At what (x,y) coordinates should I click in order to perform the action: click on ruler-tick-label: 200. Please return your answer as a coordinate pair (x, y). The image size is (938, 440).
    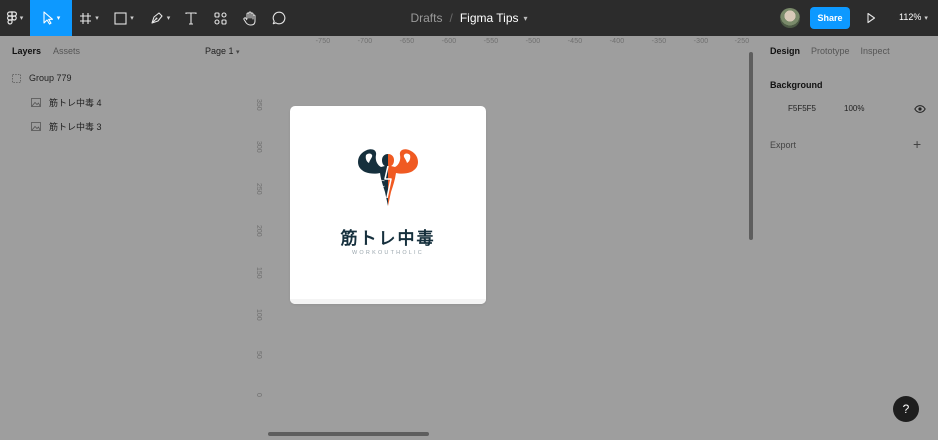
    Looking at the image, I should click on (258, 231).